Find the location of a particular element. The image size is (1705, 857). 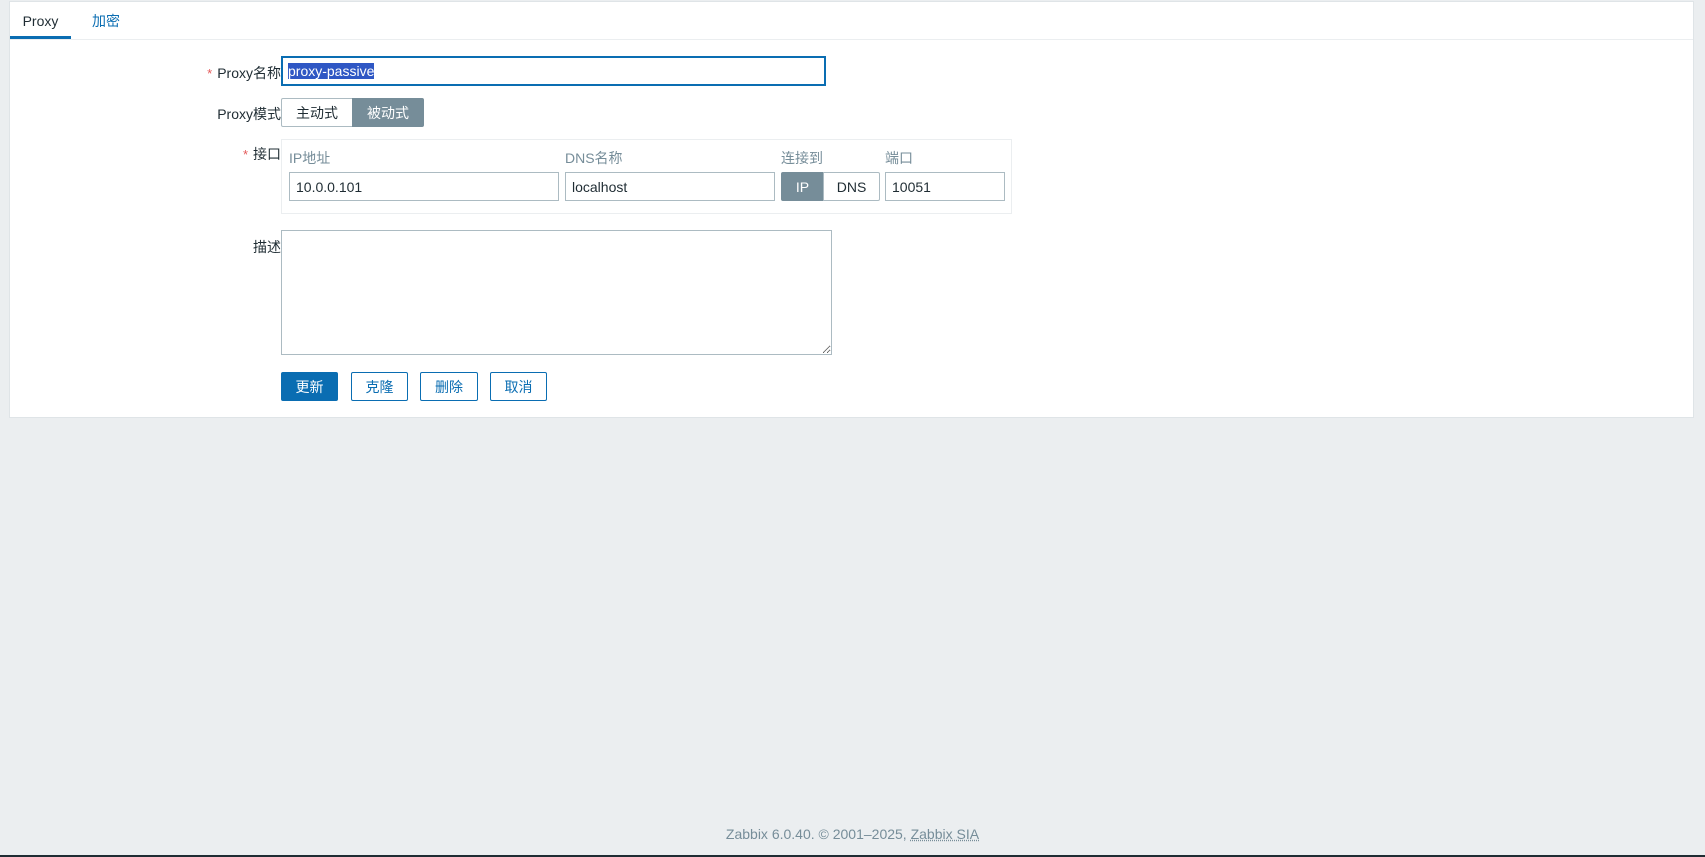

tab-proxy: Proxy is located at coordinates (40, 20).